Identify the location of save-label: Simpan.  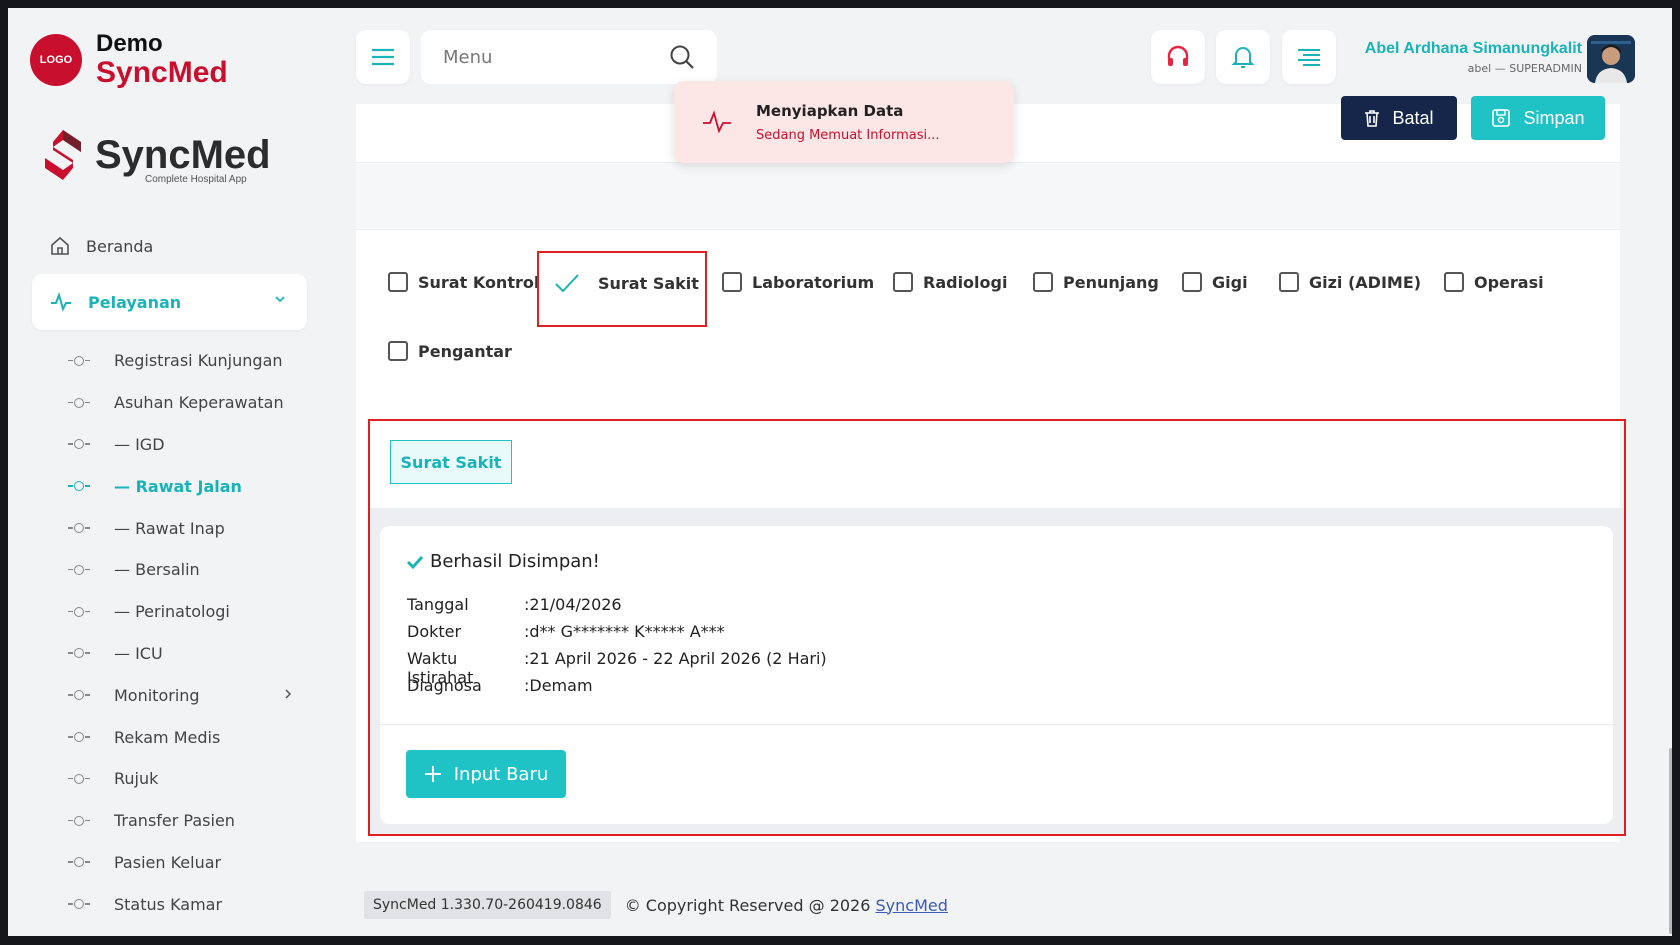
(1554, 117).